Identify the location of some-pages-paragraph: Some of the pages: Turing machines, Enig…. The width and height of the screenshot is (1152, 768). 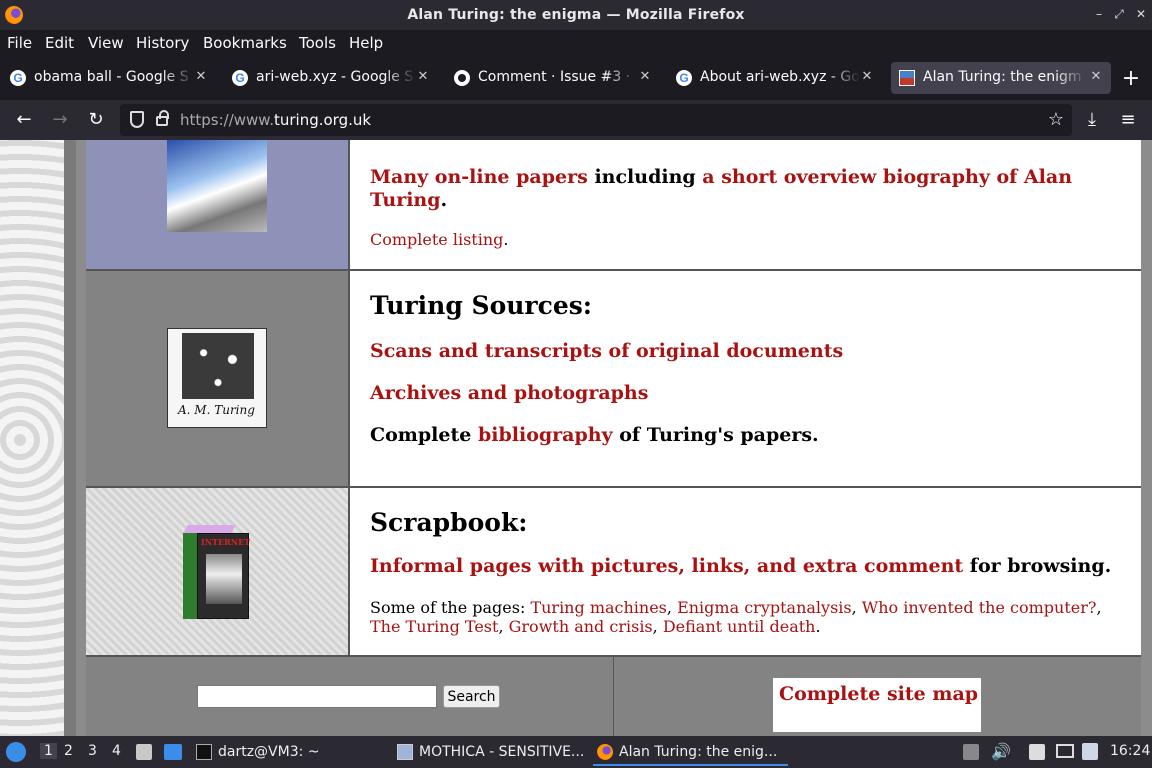
(736, 617).